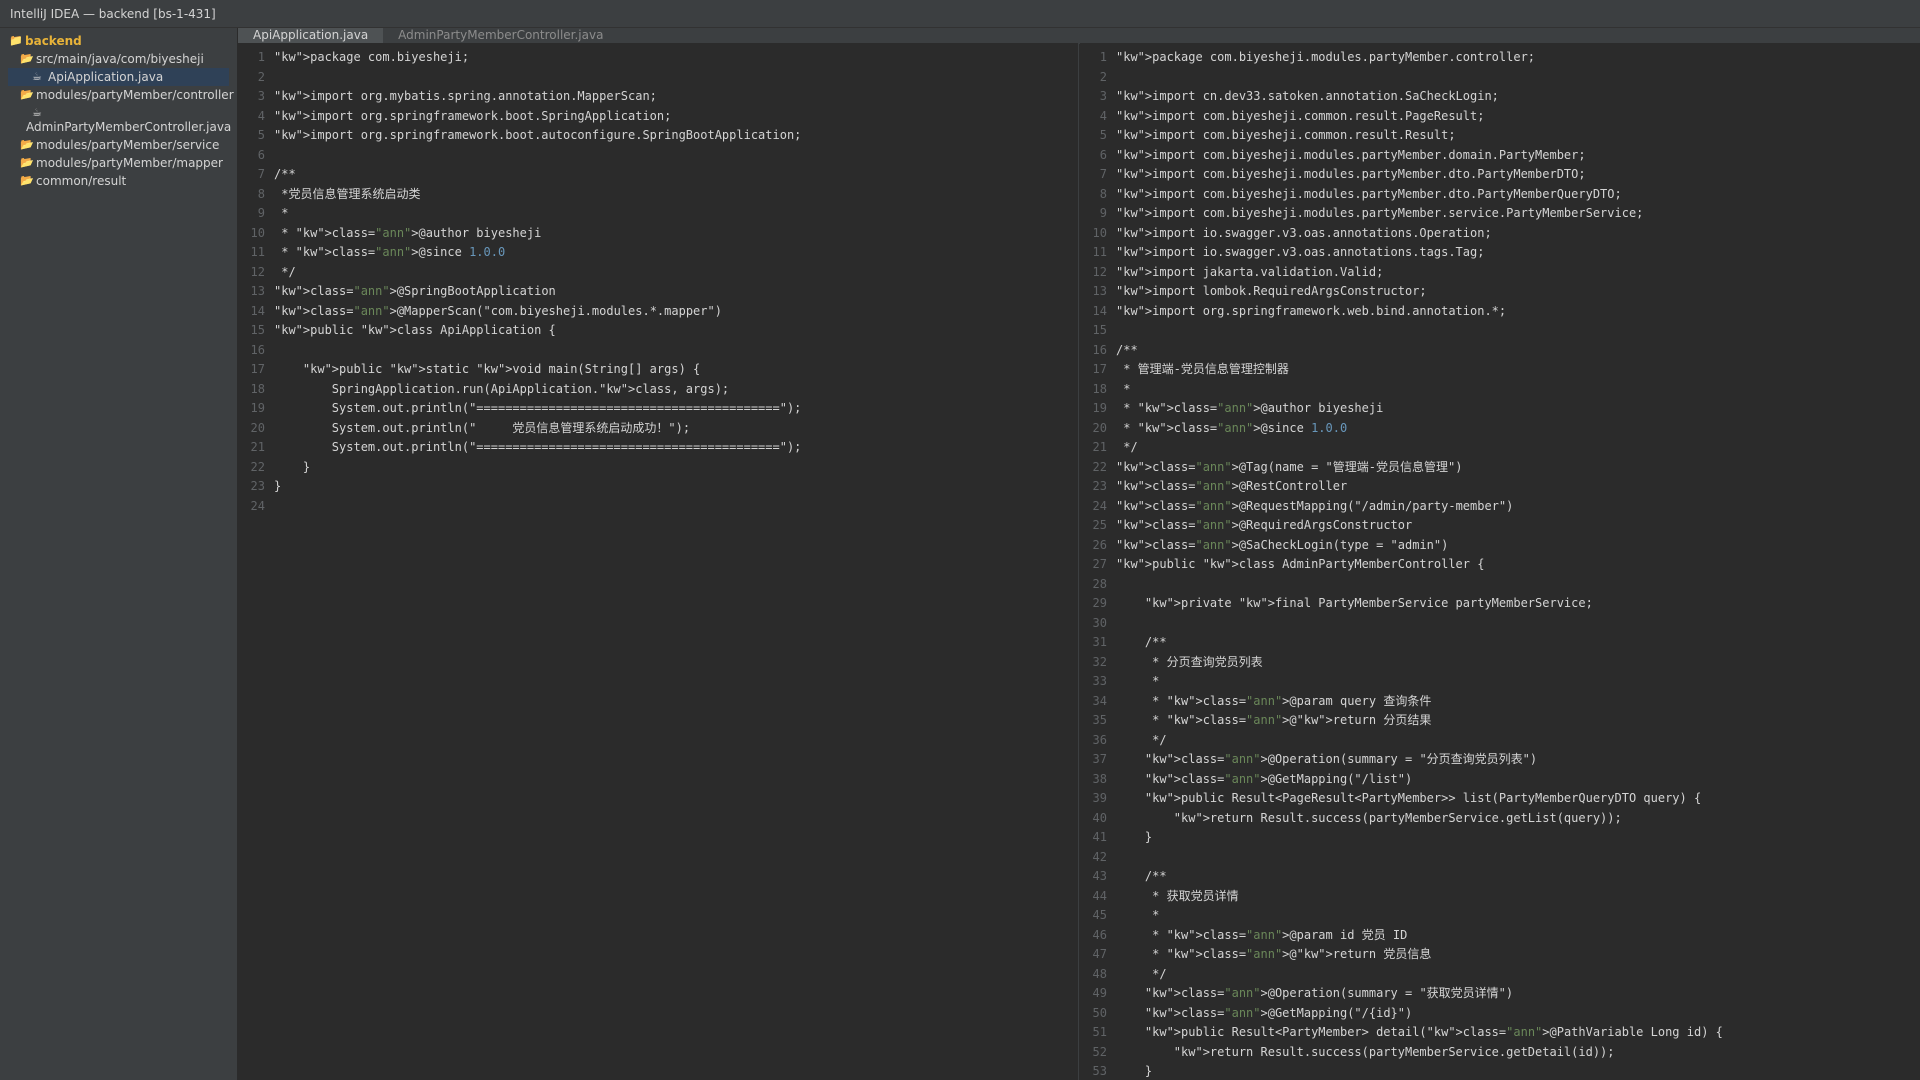 This screenshot has height=1080, width=1920. What do you see at coordinates (118, 120) in the screenshot?
I see `tree-item-adminpartymembercontroller: ☕ AdminPartyMemberController.java` at bounding box center [118, 120].